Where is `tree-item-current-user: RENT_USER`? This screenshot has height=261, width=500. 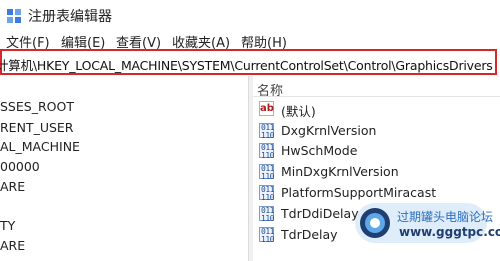 tree-item-current-user: RENT_USER is located at coordinates (37, 127).